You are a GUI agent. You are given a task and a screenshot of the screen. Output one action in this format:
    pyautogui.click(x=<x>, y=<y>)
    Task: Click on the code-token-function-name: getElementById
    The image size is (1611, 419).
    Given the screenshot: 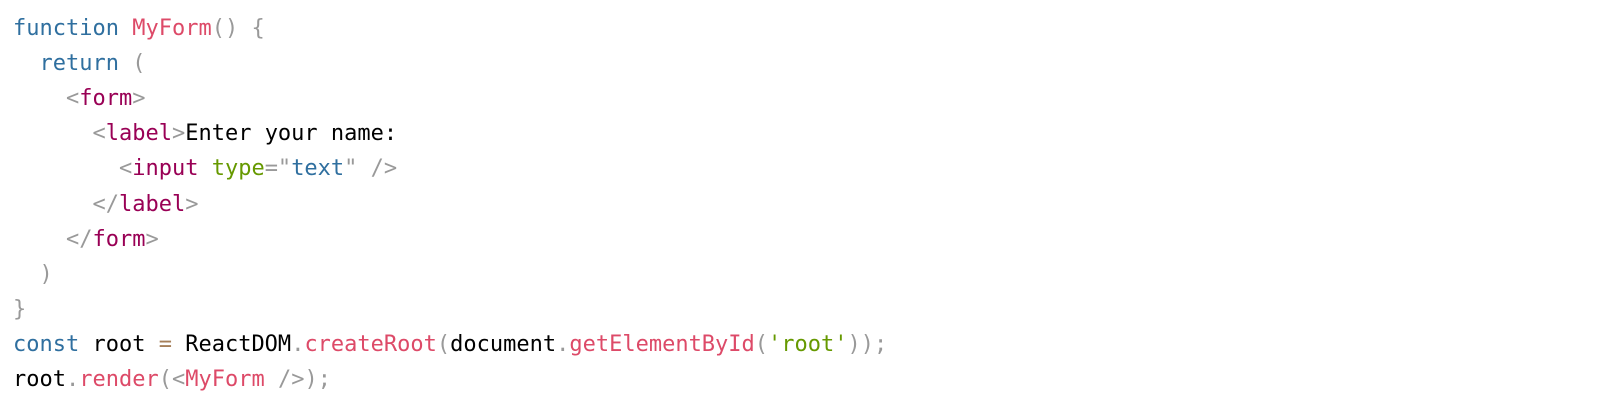 What is the action you would take?
    pyautogui.click(x=662, y=344)
    